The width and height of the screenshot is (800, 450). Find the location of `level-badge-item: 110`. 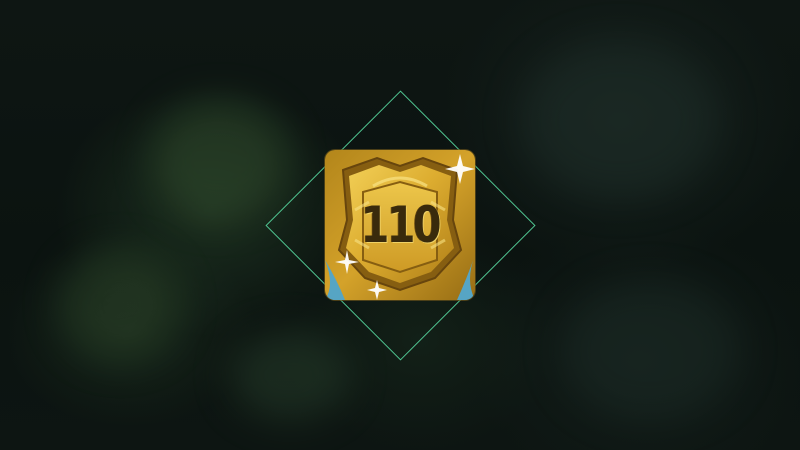

level-badge-item: 110 is located at coordinates (400, 225).